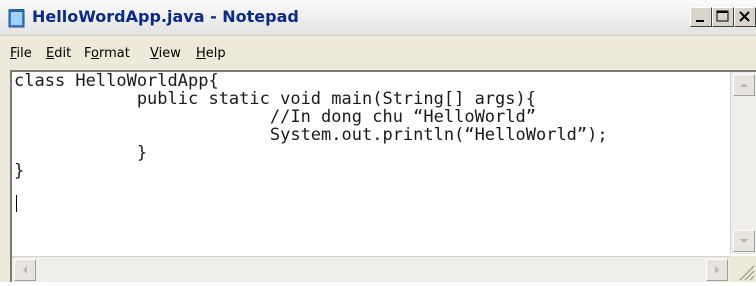  I want to click on resize-grip, so click(743, 269).